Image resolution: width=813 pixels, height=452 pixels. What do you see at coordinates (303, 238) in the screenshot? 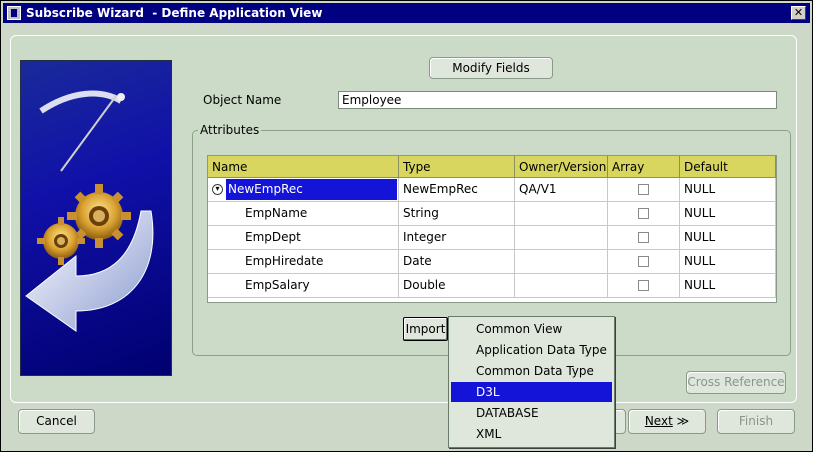
I see `cell-name: EmpDept` at bounding box center [303, 238].